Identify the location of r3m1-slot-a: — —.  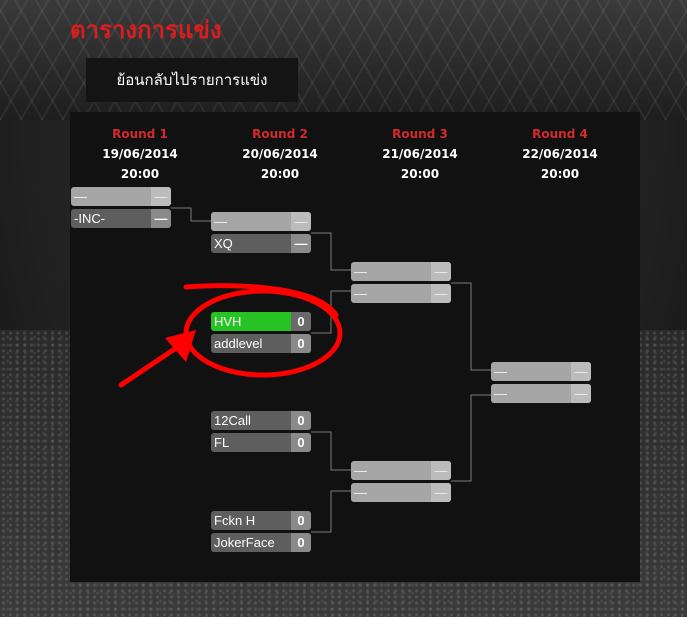
(401, 271).